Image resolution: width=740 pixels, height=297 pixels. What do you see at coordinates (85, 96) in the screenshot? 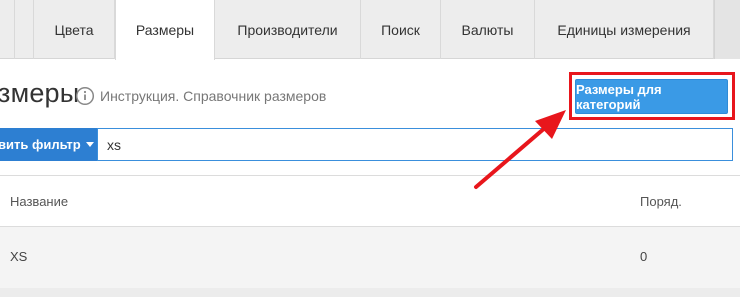
I see `info-icon` at bounding box center [85, 96].